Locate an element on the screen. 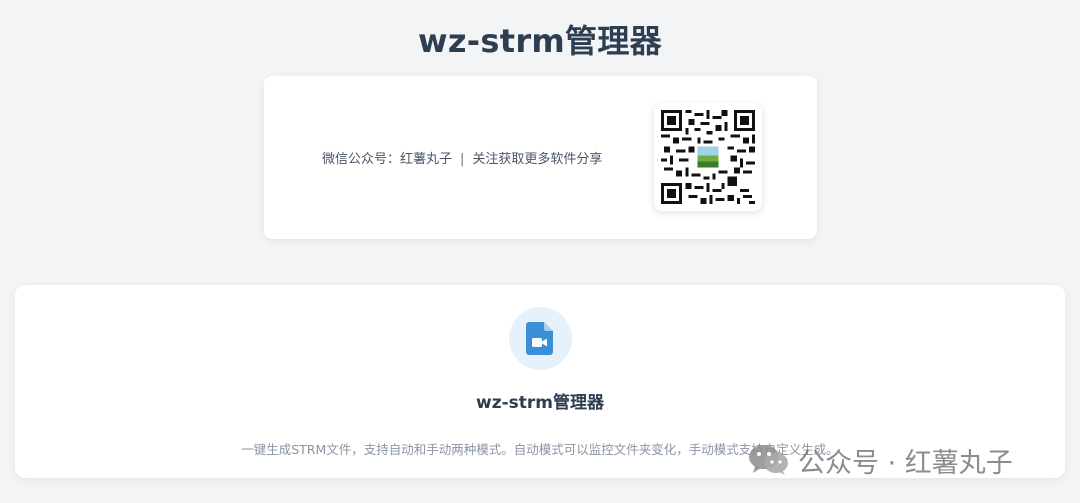 This screenshot has height=503, width=1080. wechat-icon is located at coordinates (768, 460).